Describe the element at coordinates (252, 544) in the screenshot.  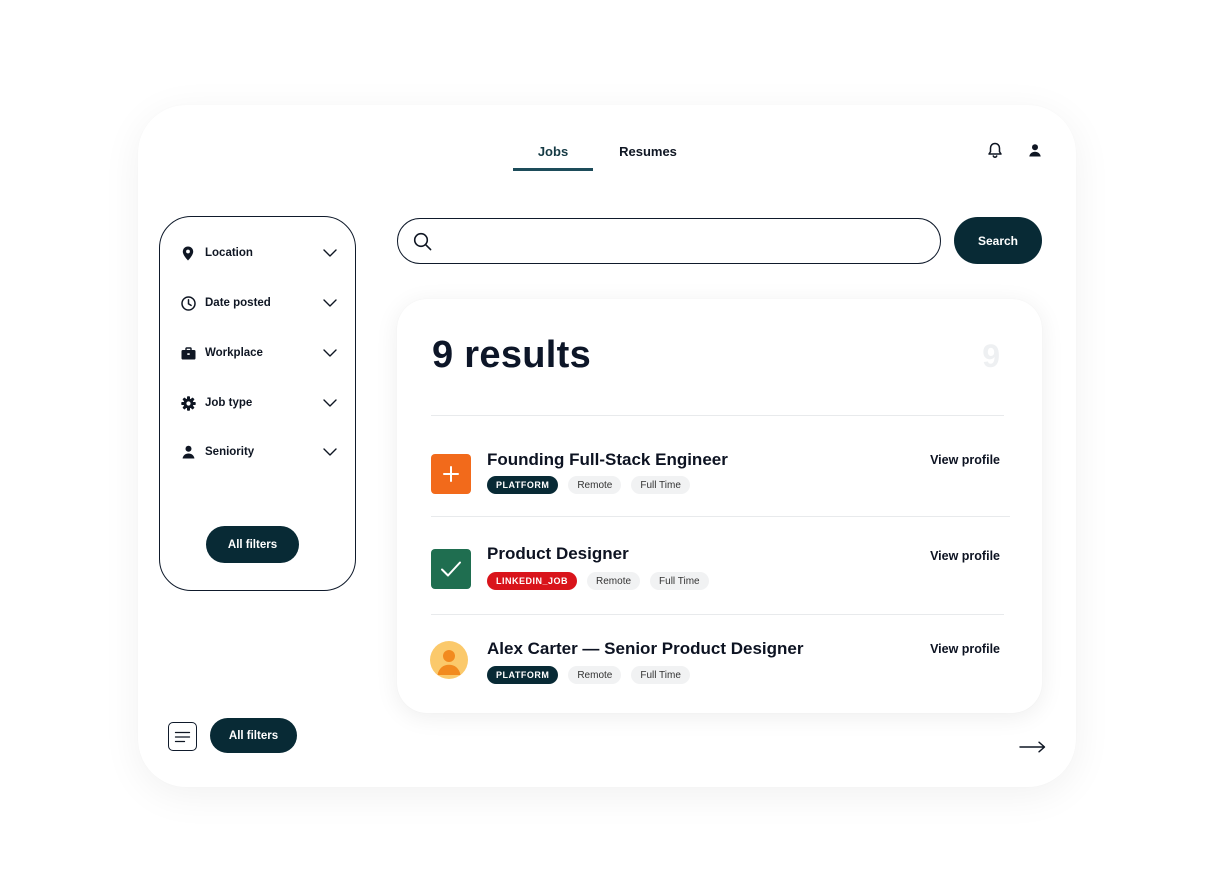
I see `all-filters-button: All filters` at that location.